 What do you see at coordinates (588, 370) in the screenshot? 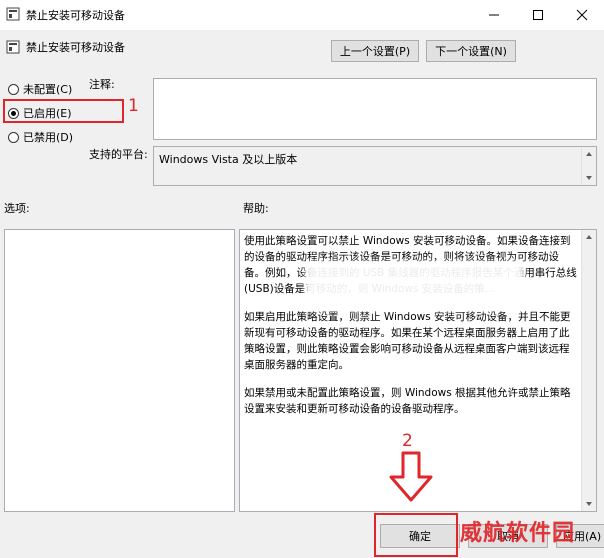
I see `help-scrollbar` at bounding box center [588, 370].